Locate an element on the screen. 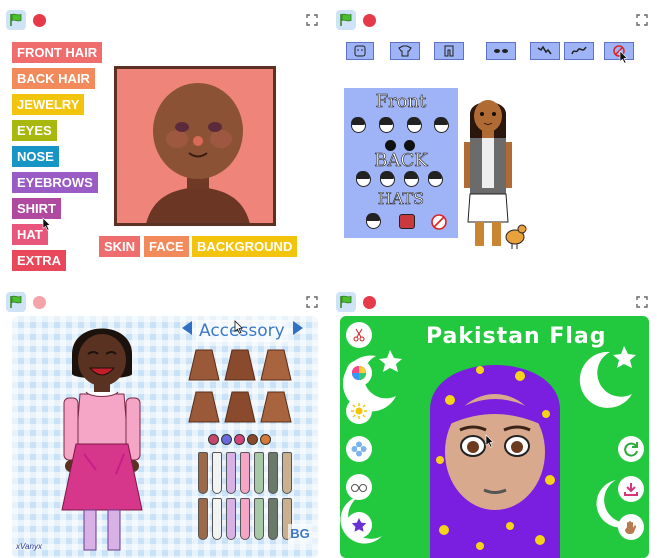 This screenshot has width=657, height=558. hair-menu: Front BACK HATS is located at coordinates (401, 163).